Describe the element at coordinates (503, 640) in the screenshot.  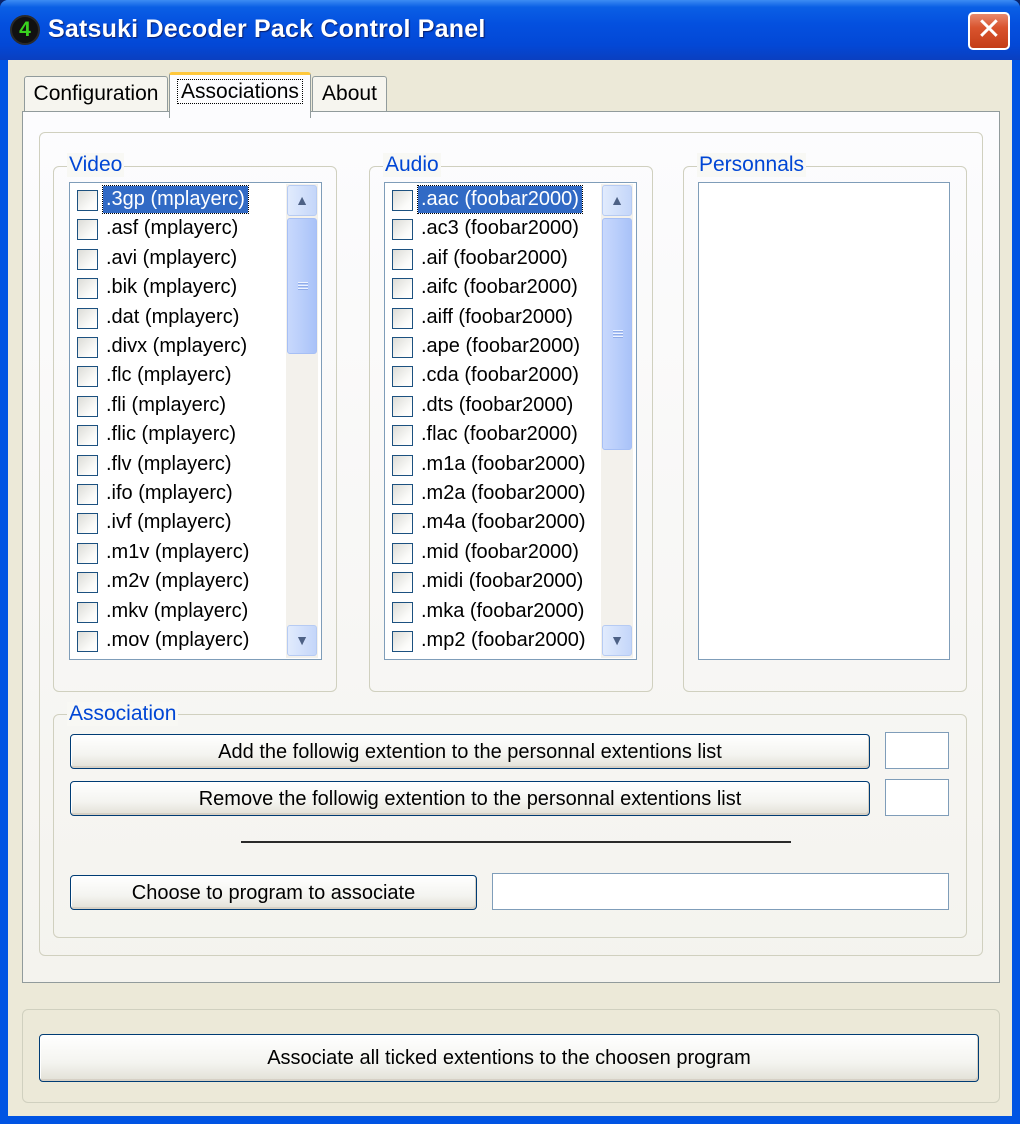
I see `audio-item-label: .mp2 (foobar2000)` at that location.